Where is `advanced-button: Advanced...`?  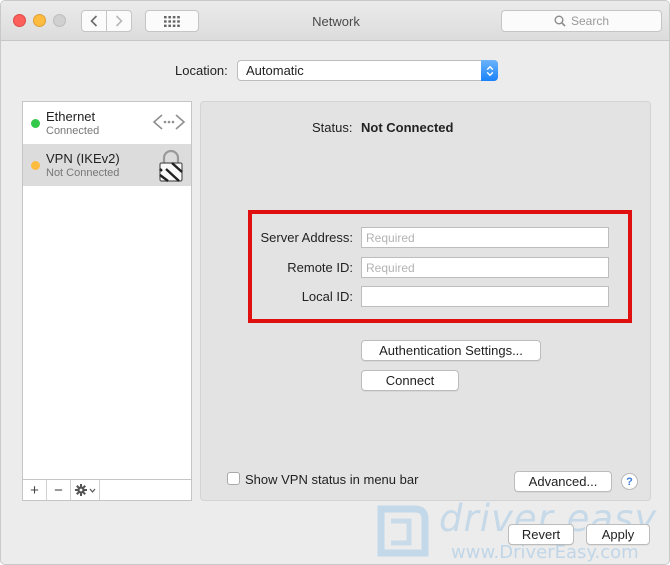
advanced-button: Advanced... is located at coordinates (563, 481).